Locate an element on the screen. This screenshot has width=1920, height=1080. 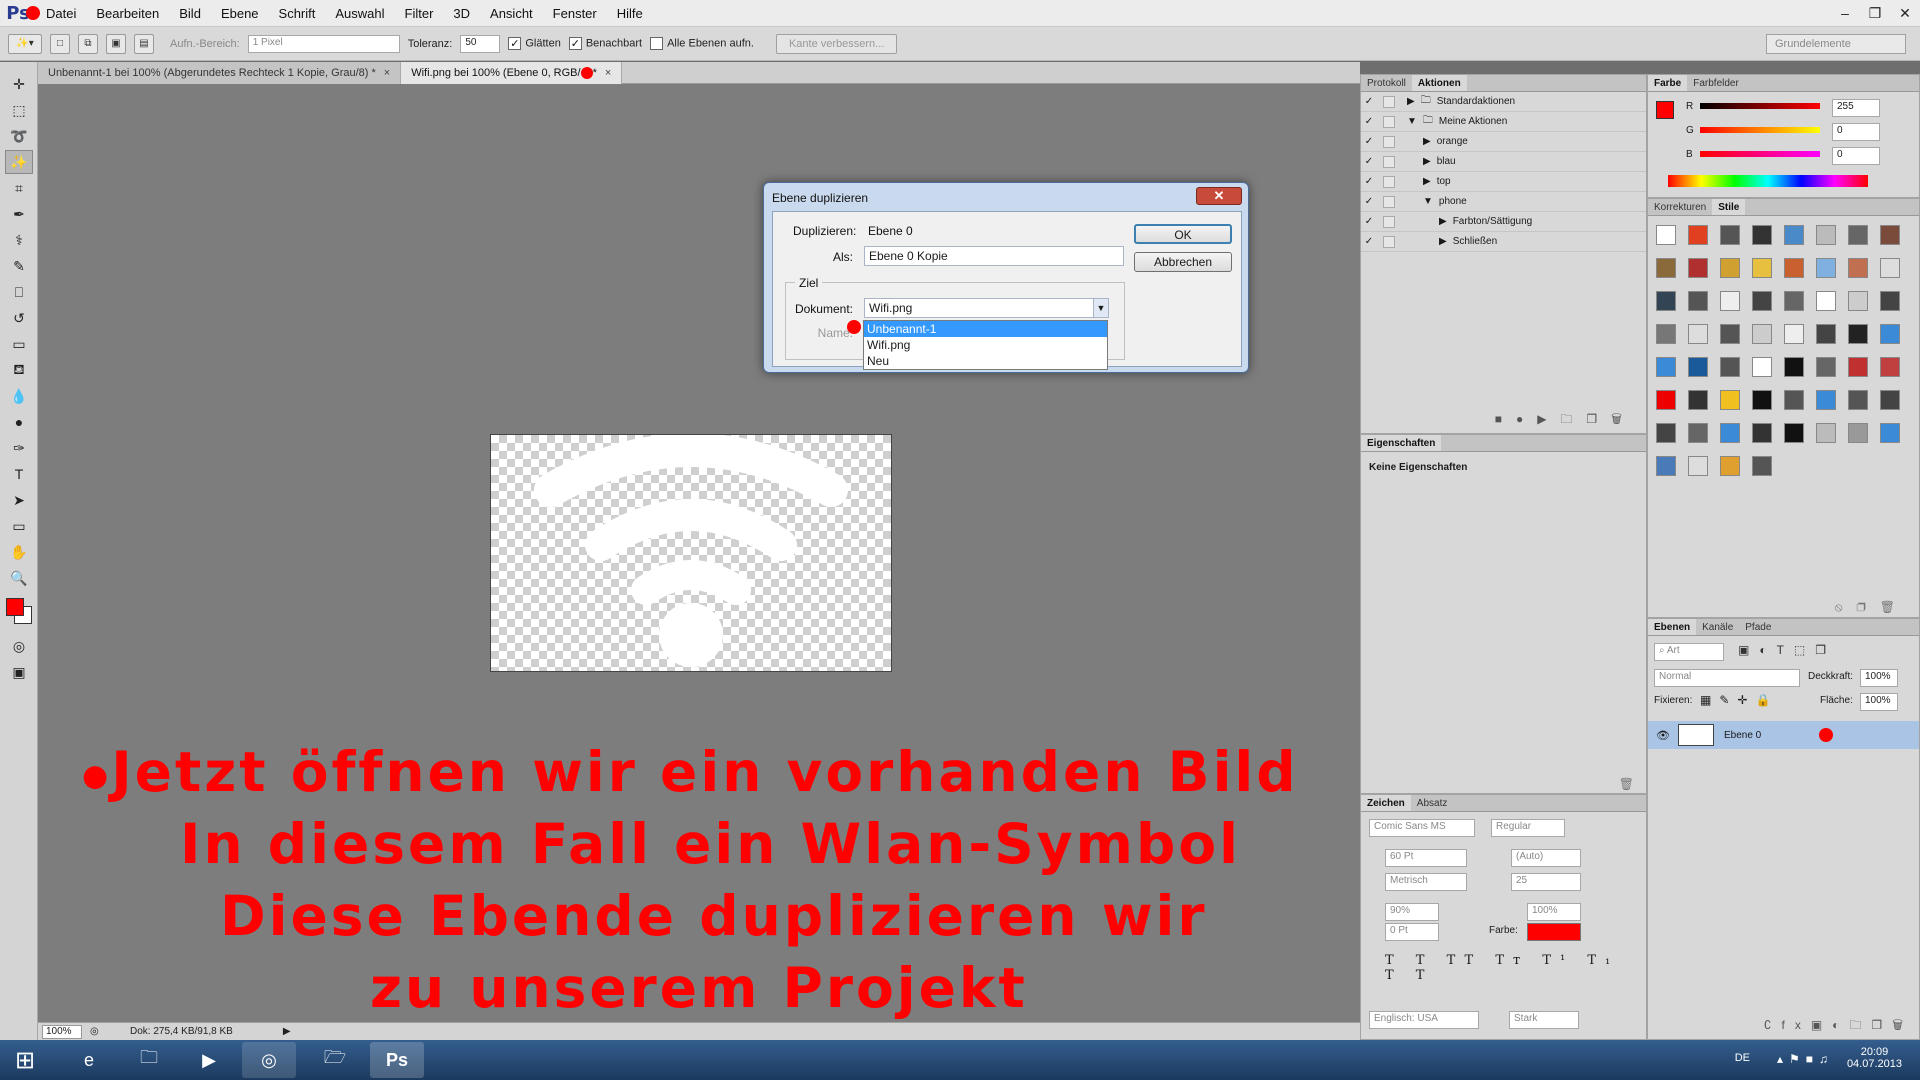
layer-name: Ebene 0 is located at coordinates (1742, 735).